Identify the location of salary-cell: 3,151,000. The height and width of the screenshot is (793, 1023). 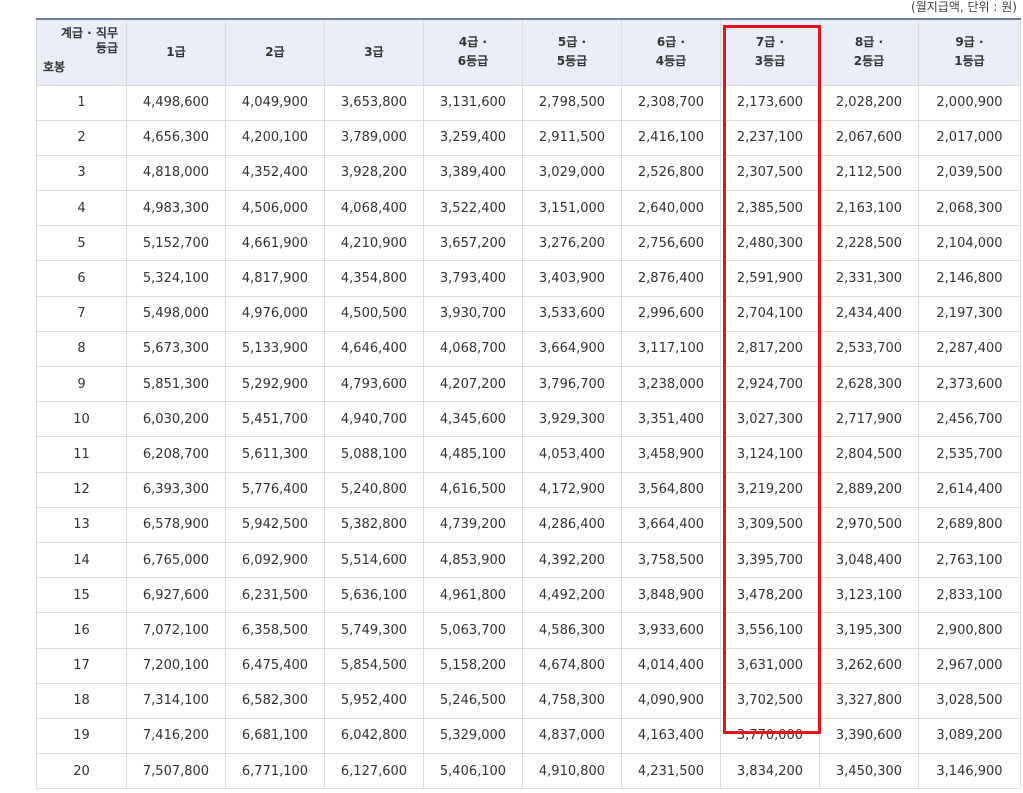
(572, 208).